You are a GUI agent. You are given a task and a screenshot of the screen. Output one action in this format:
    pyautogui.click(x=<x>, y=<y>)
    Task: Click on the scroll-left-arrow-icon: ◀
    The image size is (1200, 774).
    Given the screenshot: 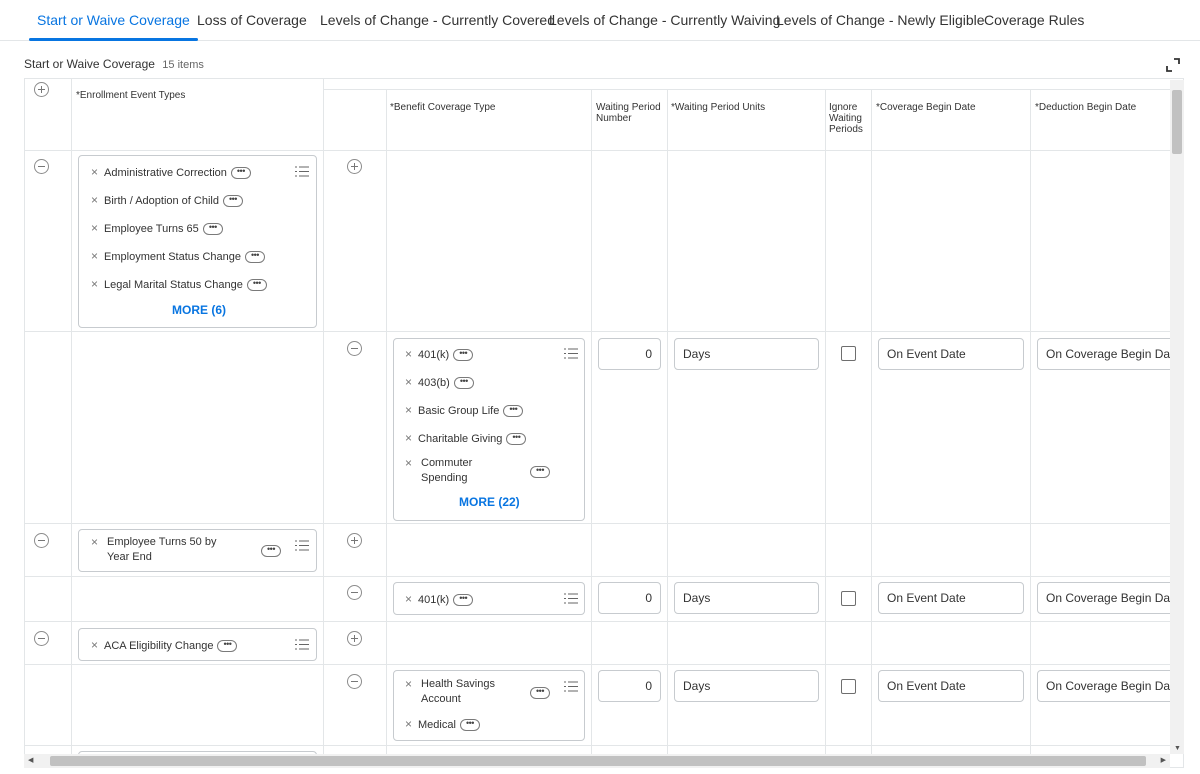 What is the action you would take?
    pyautogui.click(x=30, y=760)
    